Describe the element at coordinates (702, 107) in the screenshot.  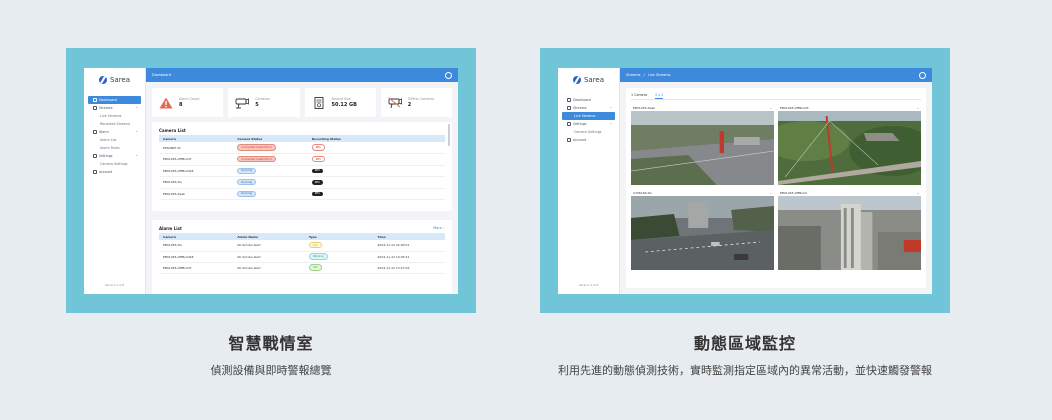
I see `camera-select: EB01265-Desk ⌄` at that location.